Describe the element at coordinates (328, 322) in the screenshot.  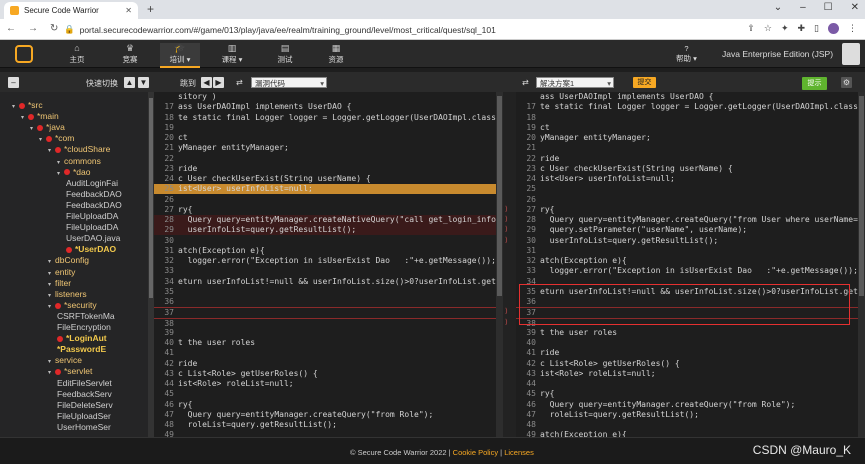
I see `code-line: 38` at that location.